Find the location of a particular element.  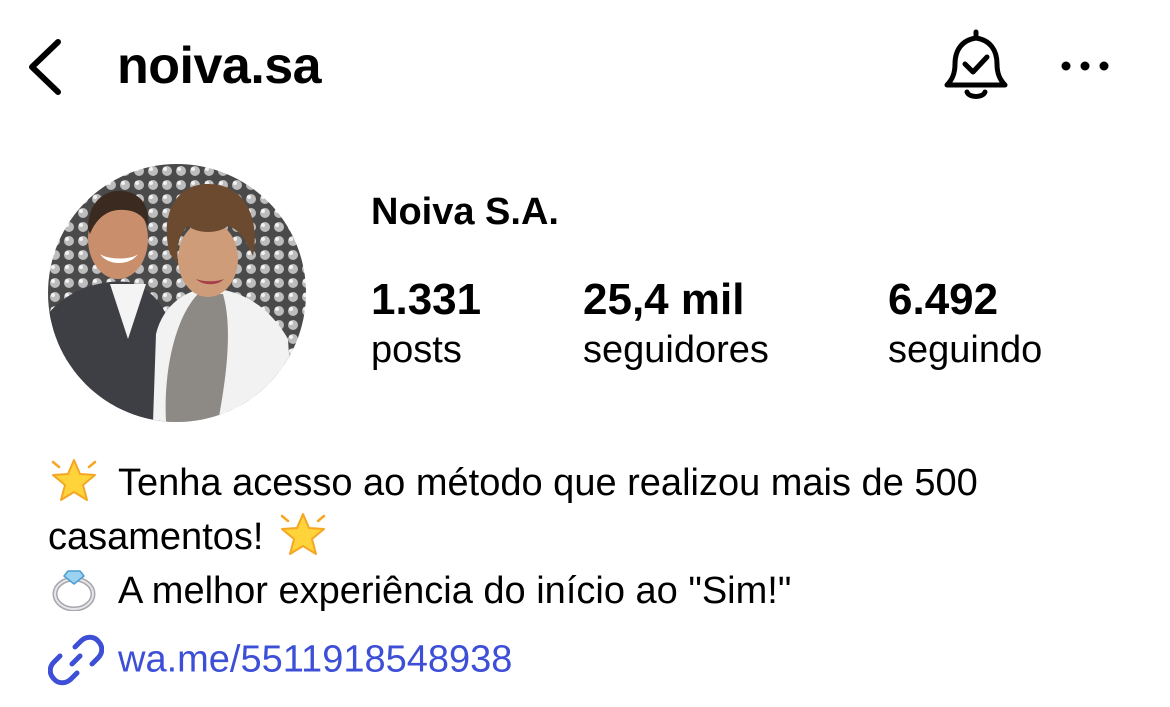

profile-username: noiva.sa is located at coordinates (219, 66).